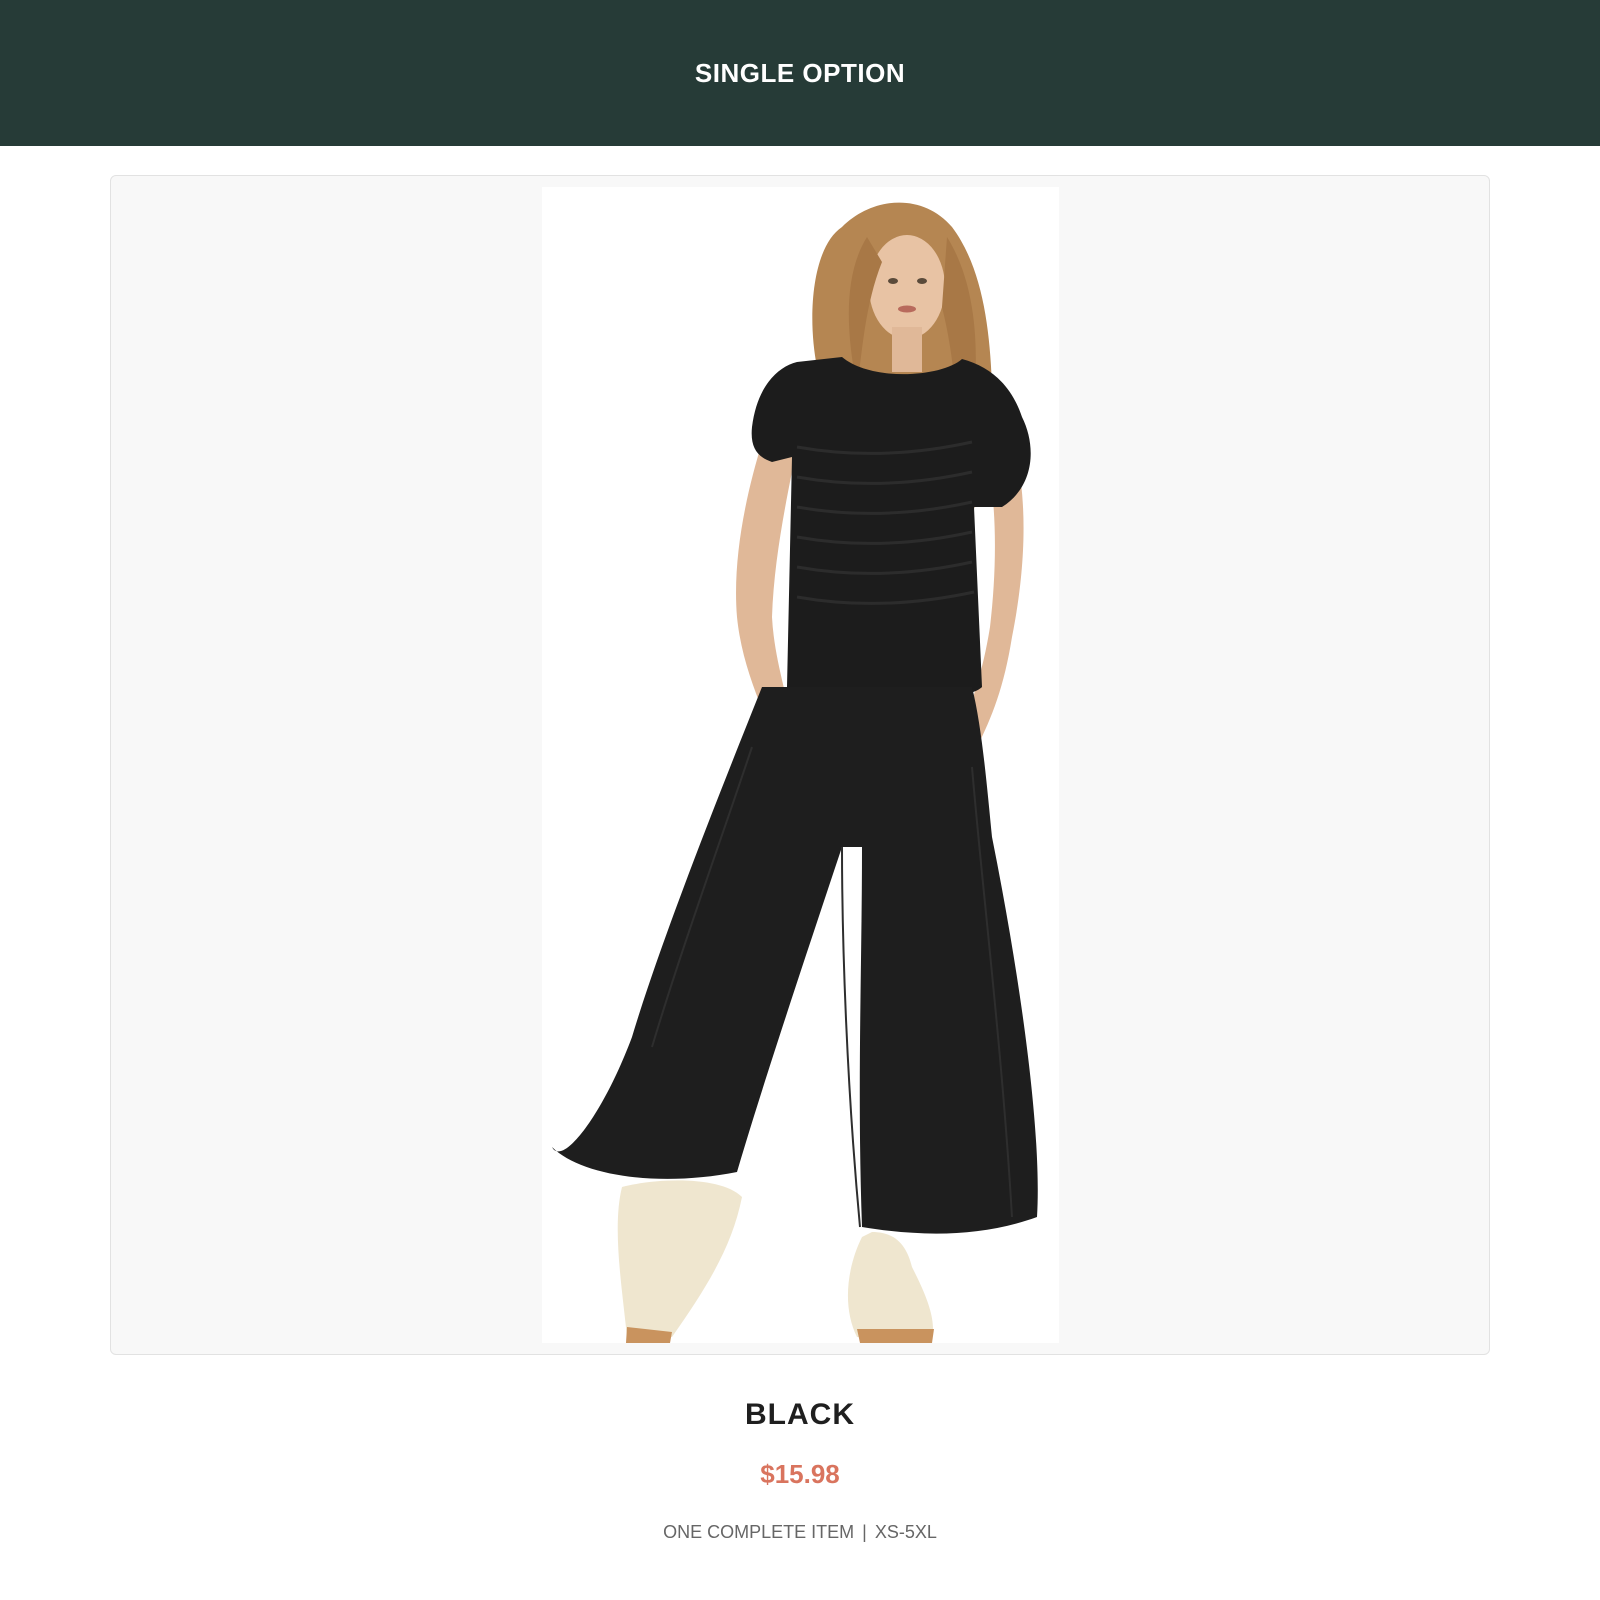 This screenshot has width=1600, height=1600. I want to click on page-header: SINGLE OPTION, so click(800, 73).